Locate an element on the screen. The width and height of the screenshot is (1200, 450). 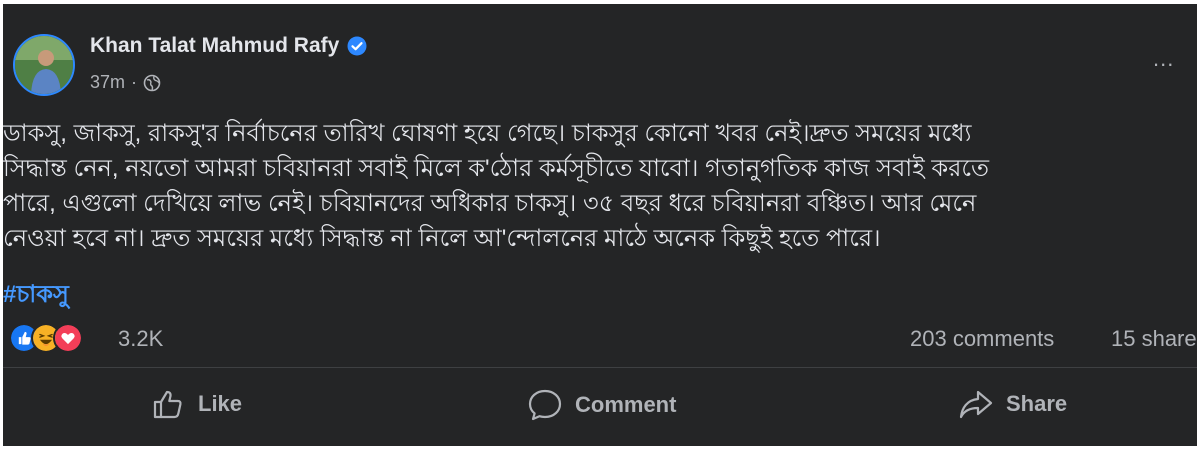
divider is located at coordinates (600, 367).